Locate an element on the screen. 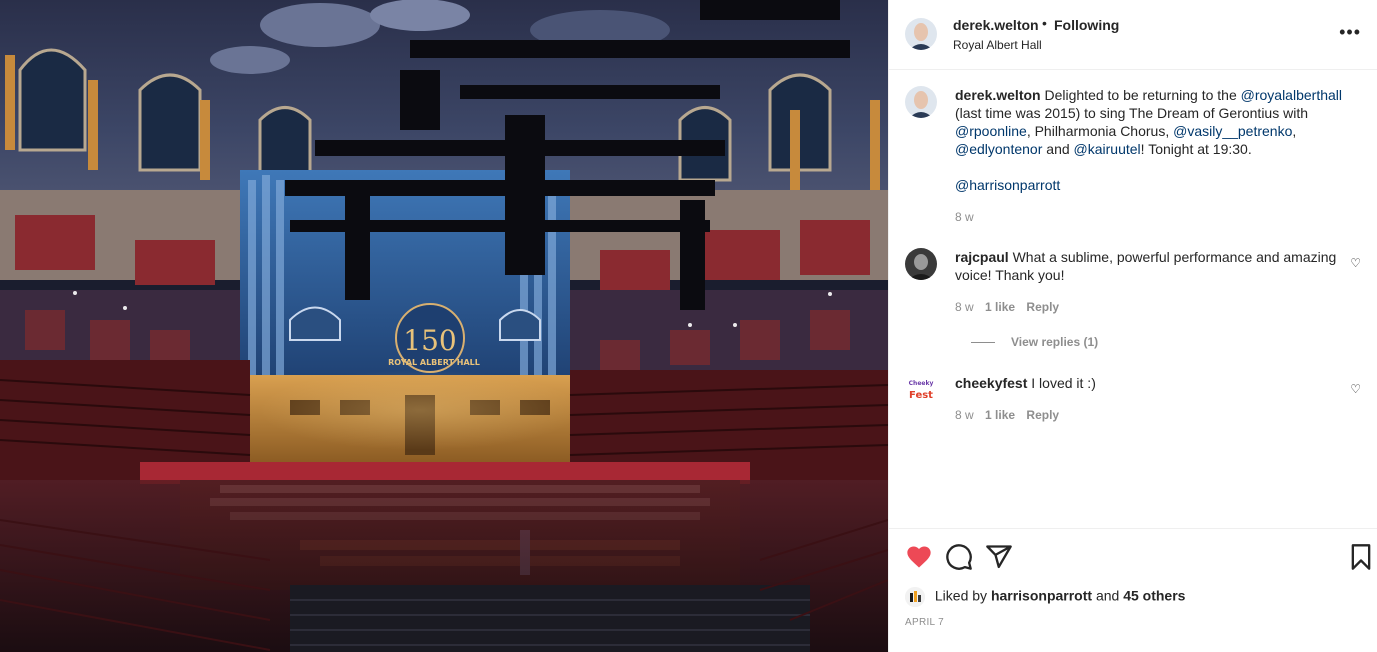 The image size is (1377, 652). liked-by: Liked by harrisonparrott and 45 others is located at coordinates (1045, 597).